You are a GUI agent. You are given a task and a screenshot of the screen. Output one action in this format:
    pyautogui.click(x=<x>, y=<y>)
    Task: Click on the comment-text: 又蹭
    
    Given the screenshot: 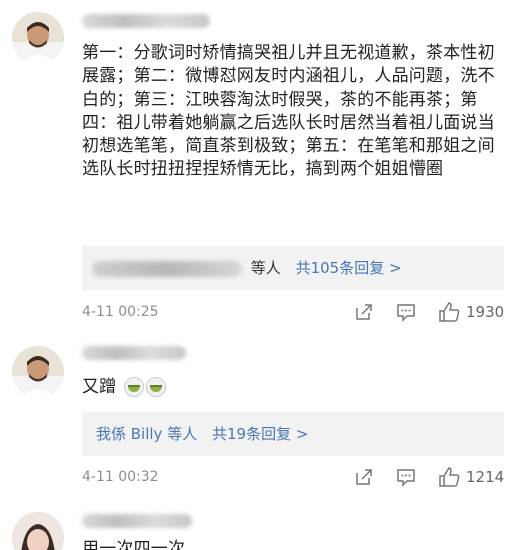 What is the action you would take?
    pyautogui.click(x=295, y=387)
    